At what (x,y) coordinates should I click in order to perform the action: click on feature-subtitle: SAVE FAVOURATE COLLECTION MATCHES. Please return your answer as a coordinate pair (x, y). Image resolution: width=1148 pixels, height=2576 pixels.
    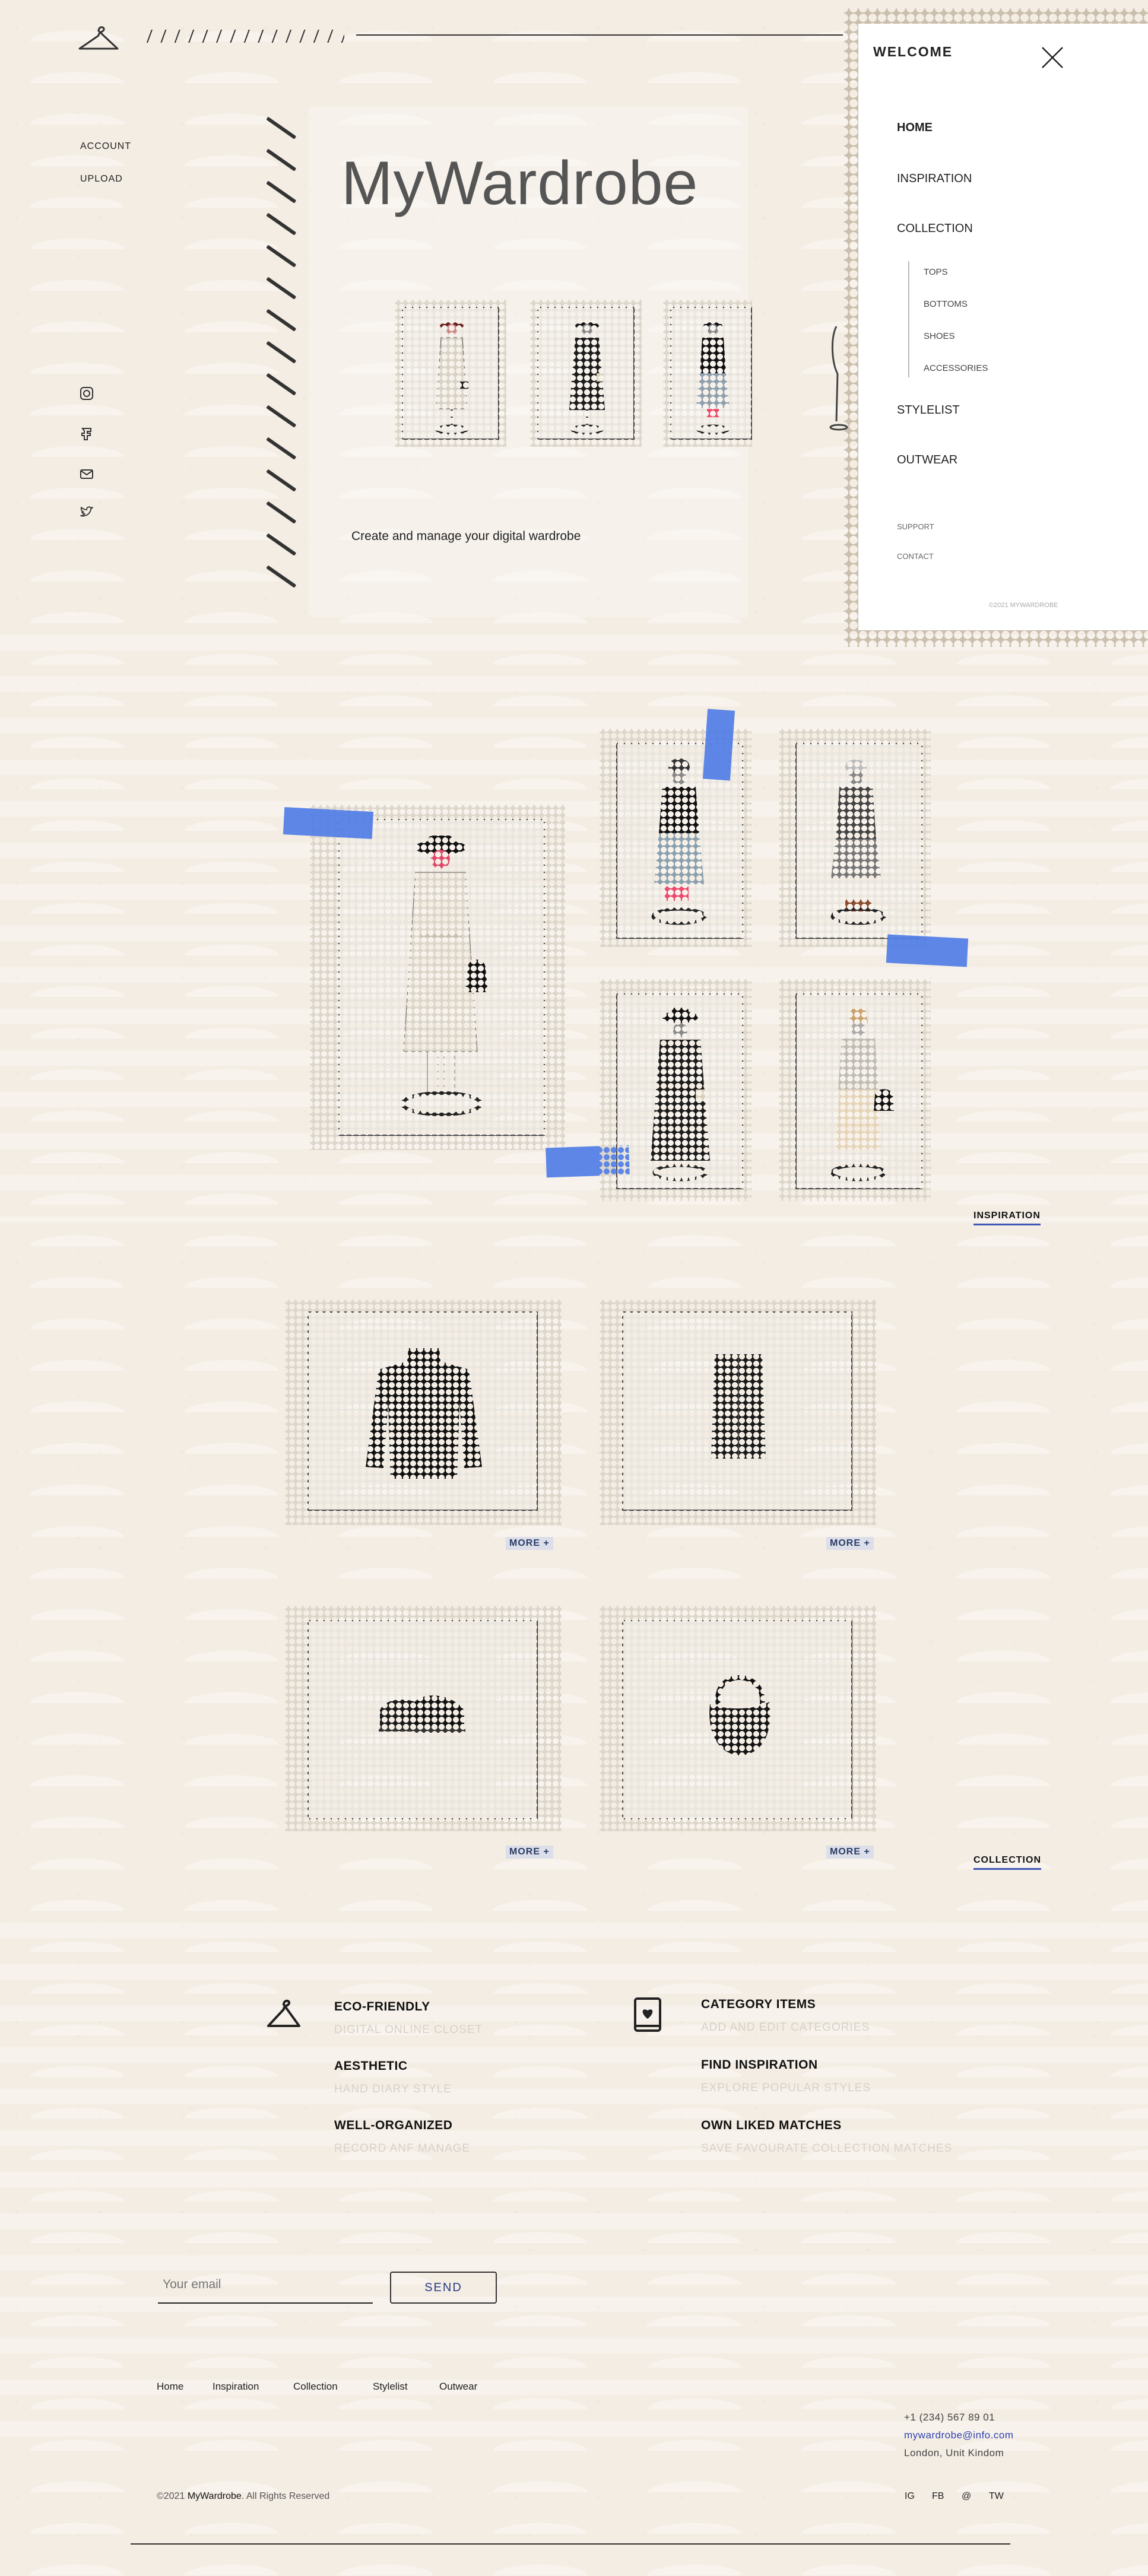
    Looking at the image, I should click on (827, 2148).